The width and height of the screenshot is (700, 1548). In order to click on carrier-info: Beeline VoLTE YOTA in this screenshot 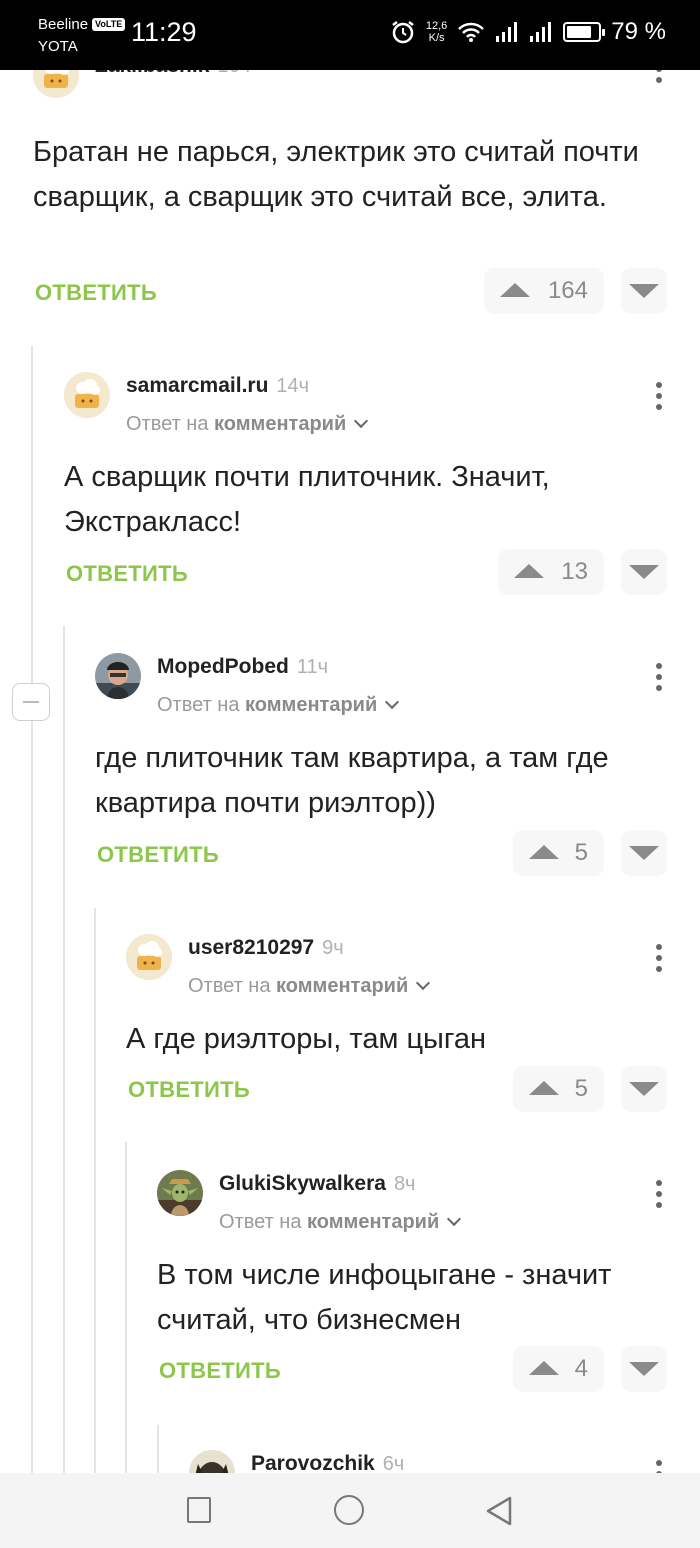, I will do `click(82, 36)`.